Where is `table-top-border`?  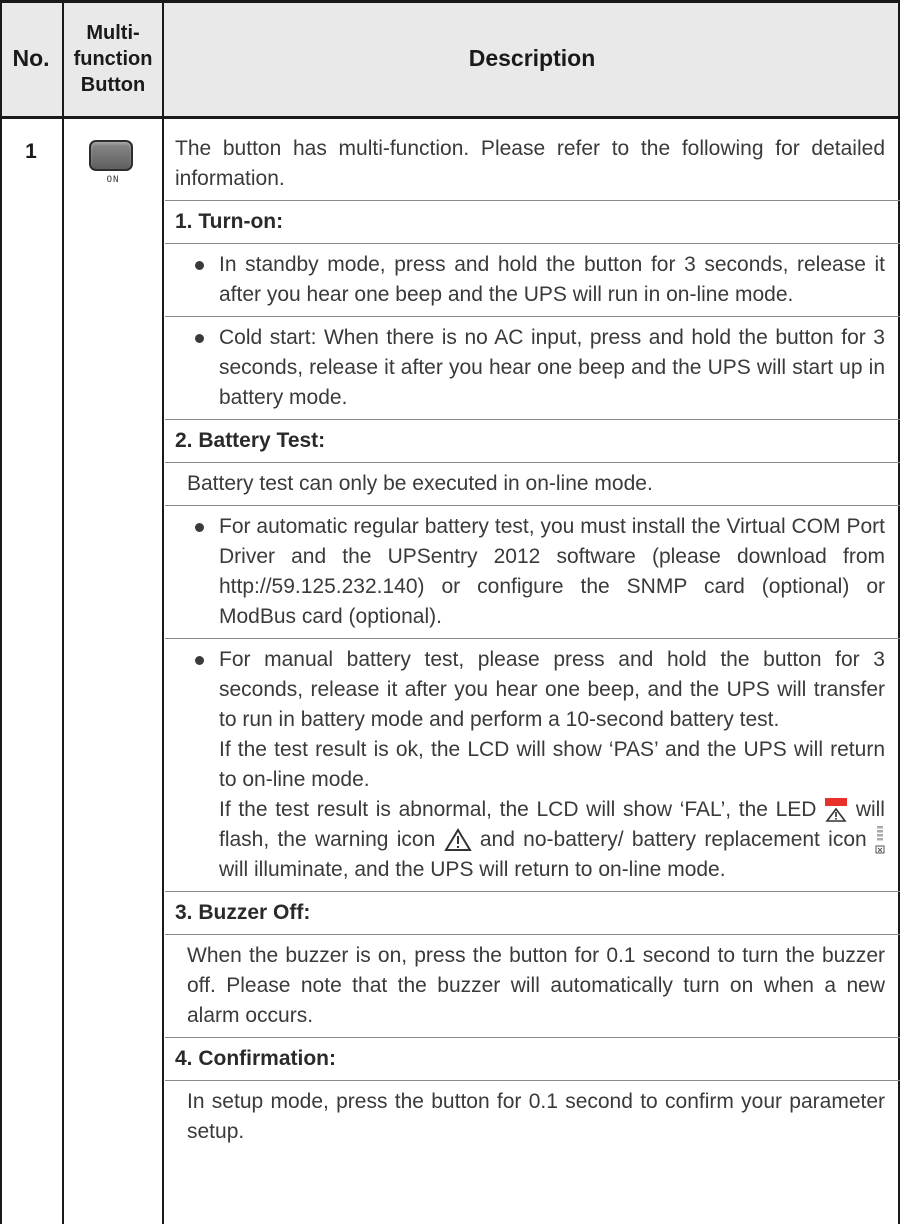 table-top-border is located at coordinates (450, 1).